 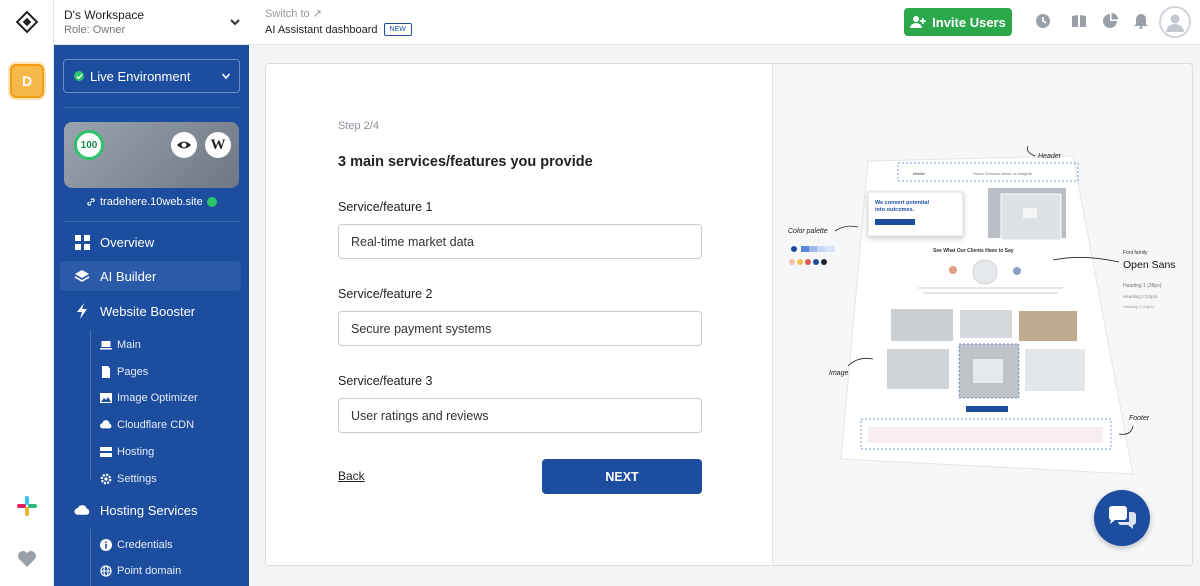 I want to click on site-url: tradehere.10web.site, so click(x=151, y=202).